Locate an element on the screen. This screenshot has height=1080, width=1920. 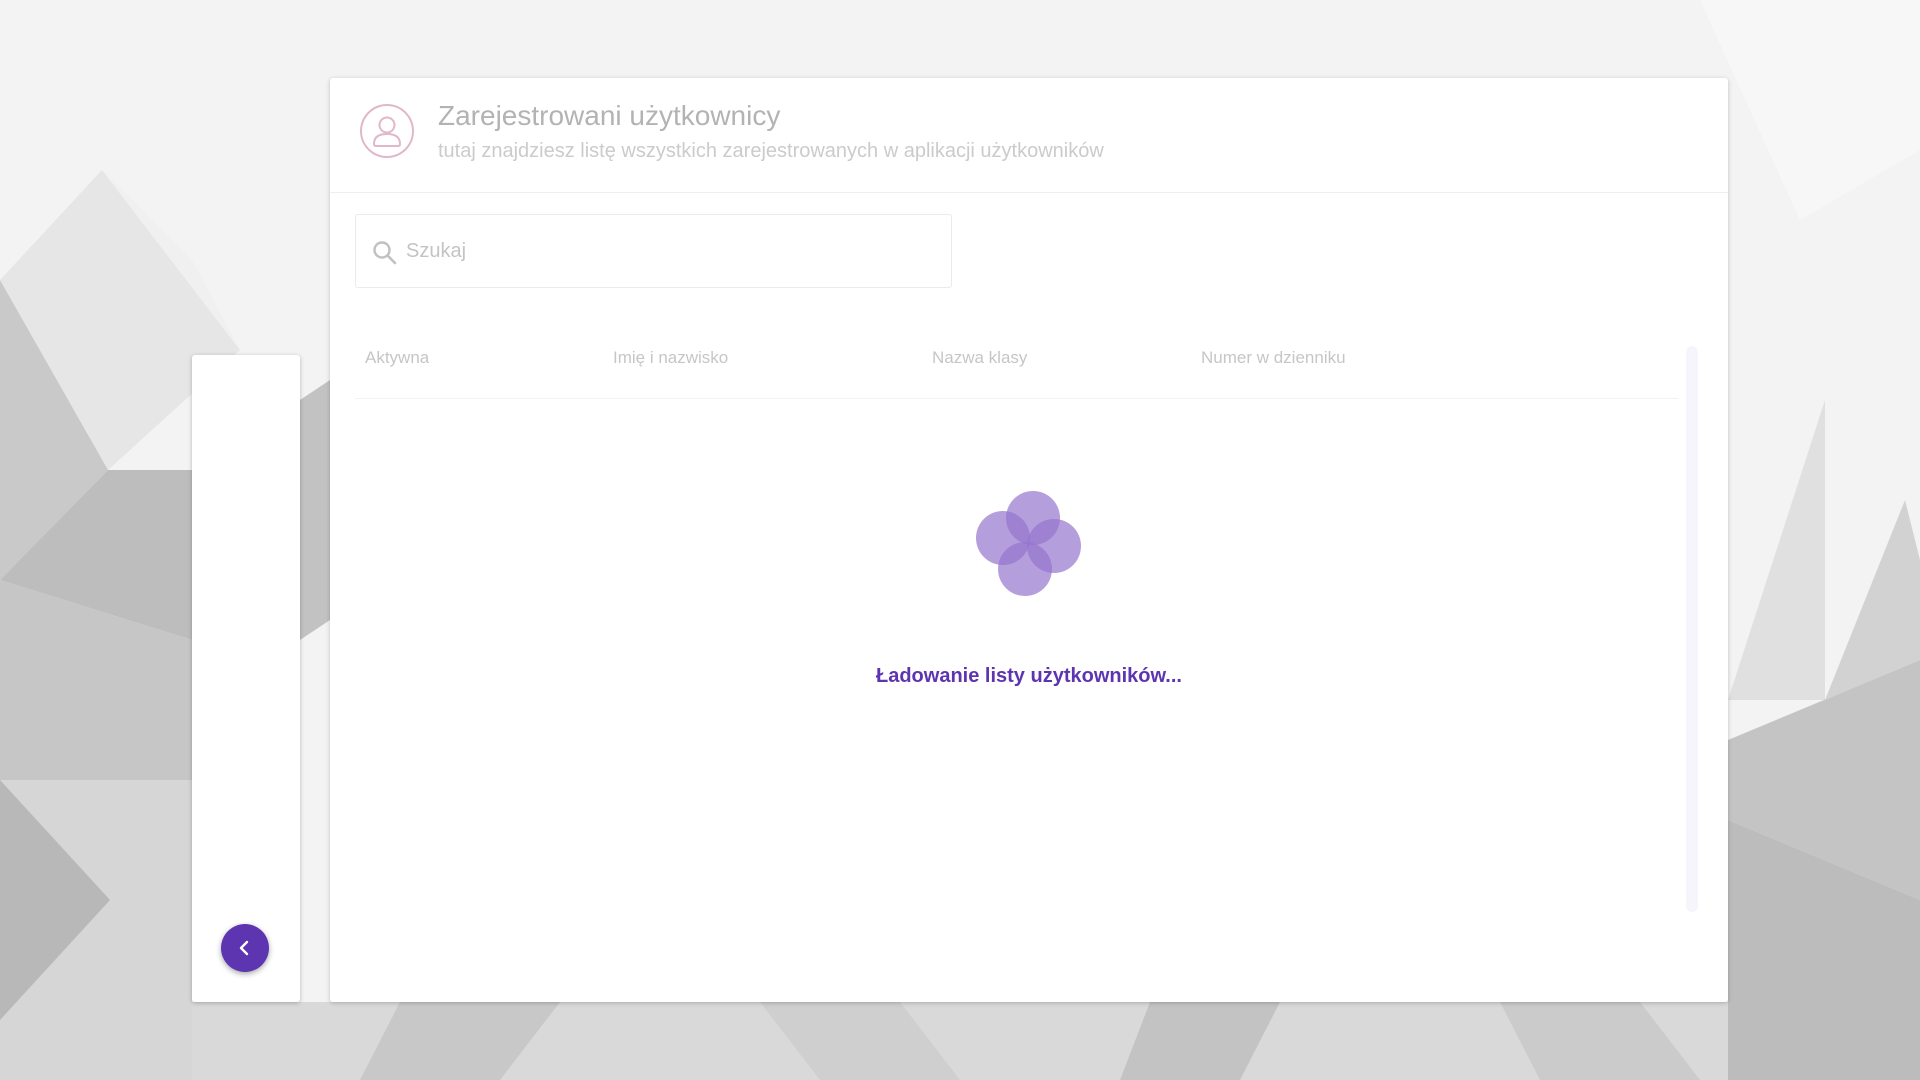
chevron-left-icon is located at coordinates (244, 948).